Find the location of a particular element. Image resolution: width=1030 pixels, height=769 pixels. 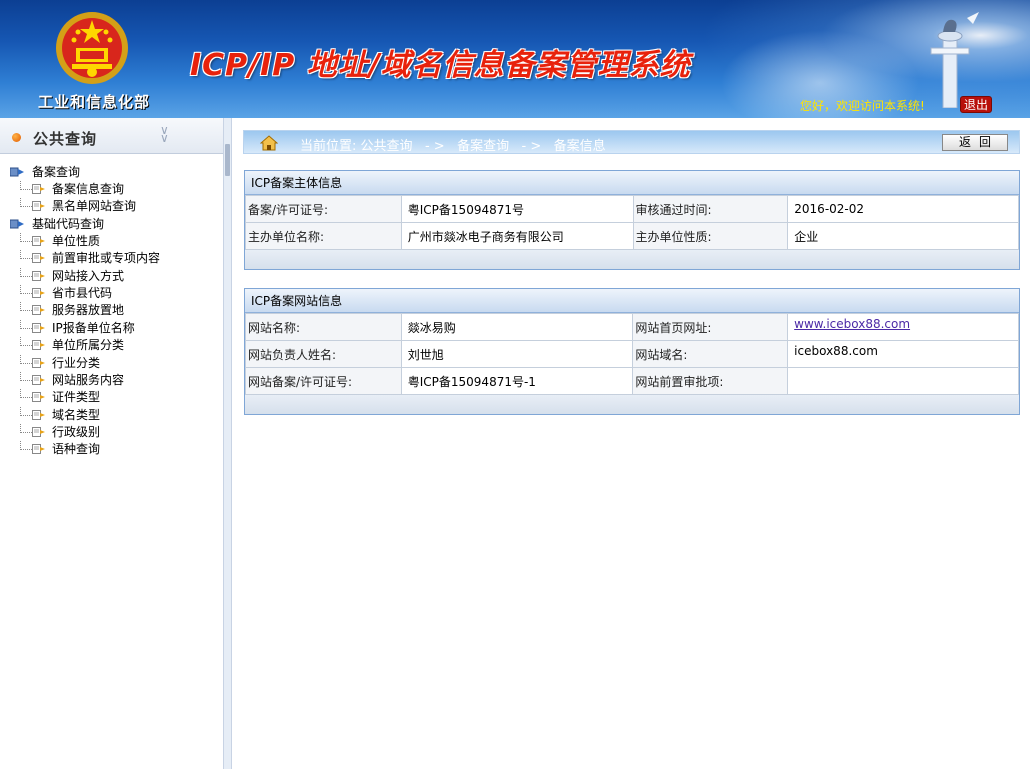

field-label: 主办单位性质: is located at coordinates (710, 236).